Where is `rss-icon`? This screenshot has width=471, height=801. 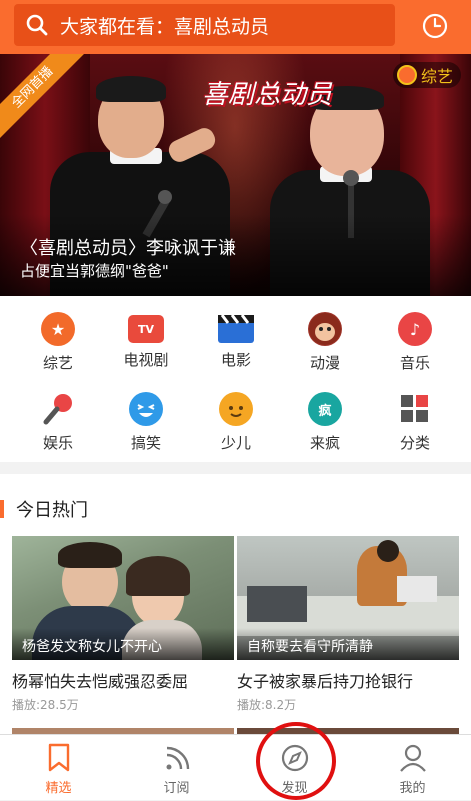
rss-icon is located at coordinates (177, 758).